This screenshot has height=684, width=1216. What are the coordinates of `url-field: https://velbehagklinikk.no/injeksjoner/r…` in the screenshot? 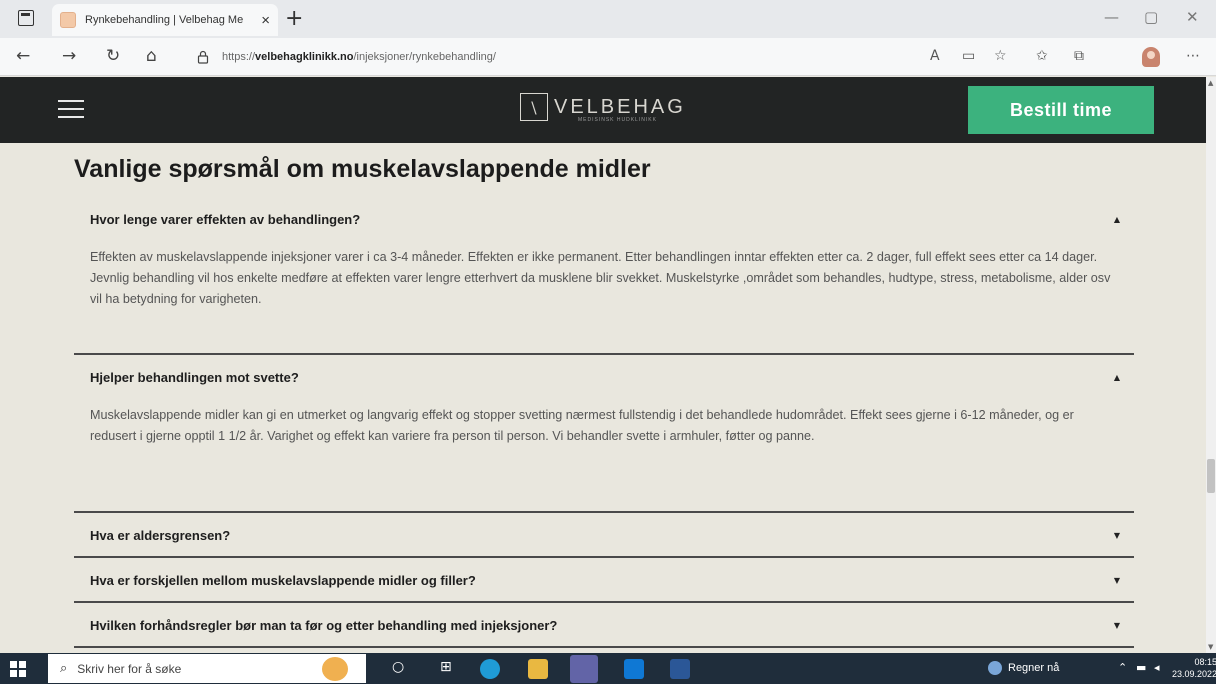 It's located at (556, 57).